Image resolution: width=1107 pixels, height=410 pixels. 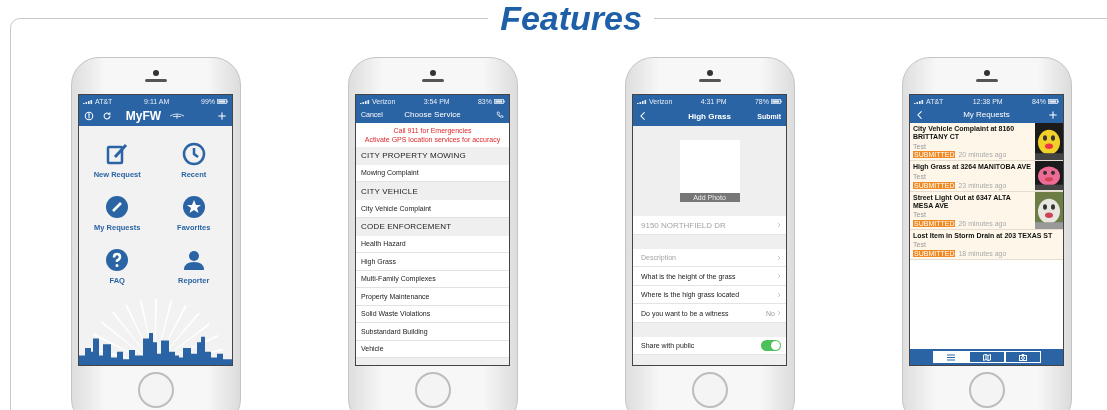 What do you see at coordinates (683, 225) in the screenshot?
I see `address-text: 9150 NORTHFIELD DR` at bounding box center [683, 225].